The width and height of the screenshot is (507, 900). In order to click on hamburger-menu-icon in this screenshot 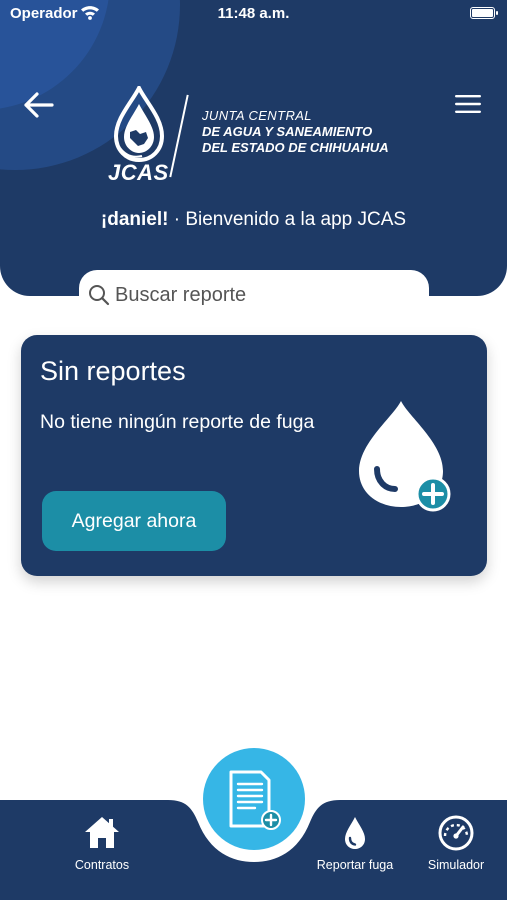, I will do `click(468, 104)`.